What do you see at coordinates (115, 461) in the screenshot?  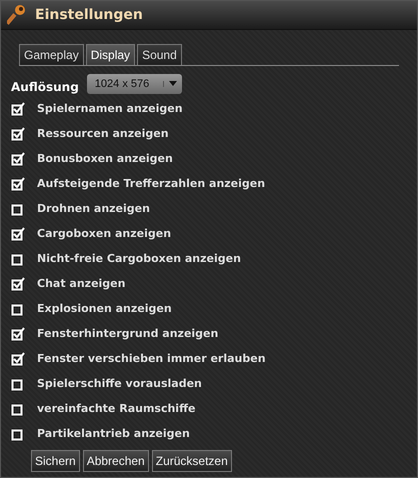 I see `action-button: Abbrechen` at bounding box center [115, 461].